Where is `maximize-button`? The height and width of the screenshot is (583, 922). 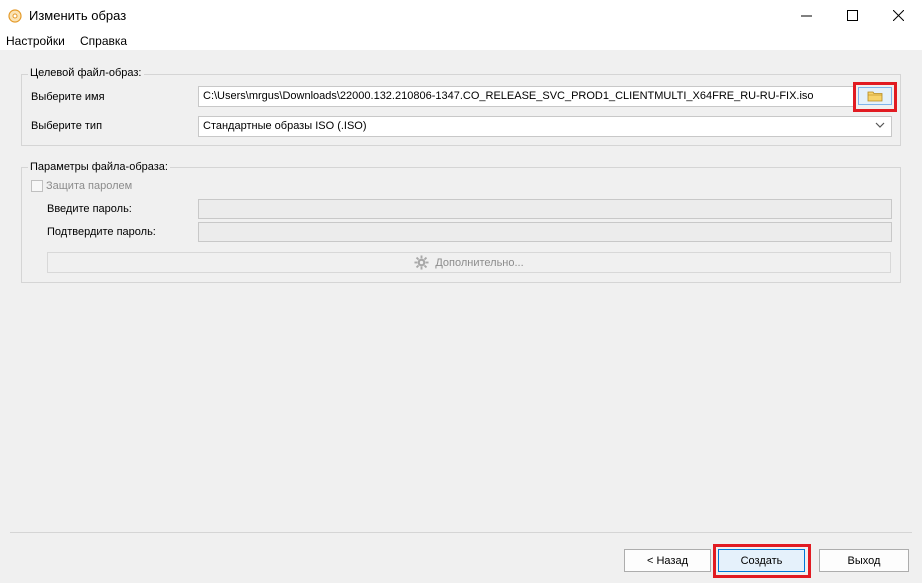
maximize-button is located at coordinates (852, 15).